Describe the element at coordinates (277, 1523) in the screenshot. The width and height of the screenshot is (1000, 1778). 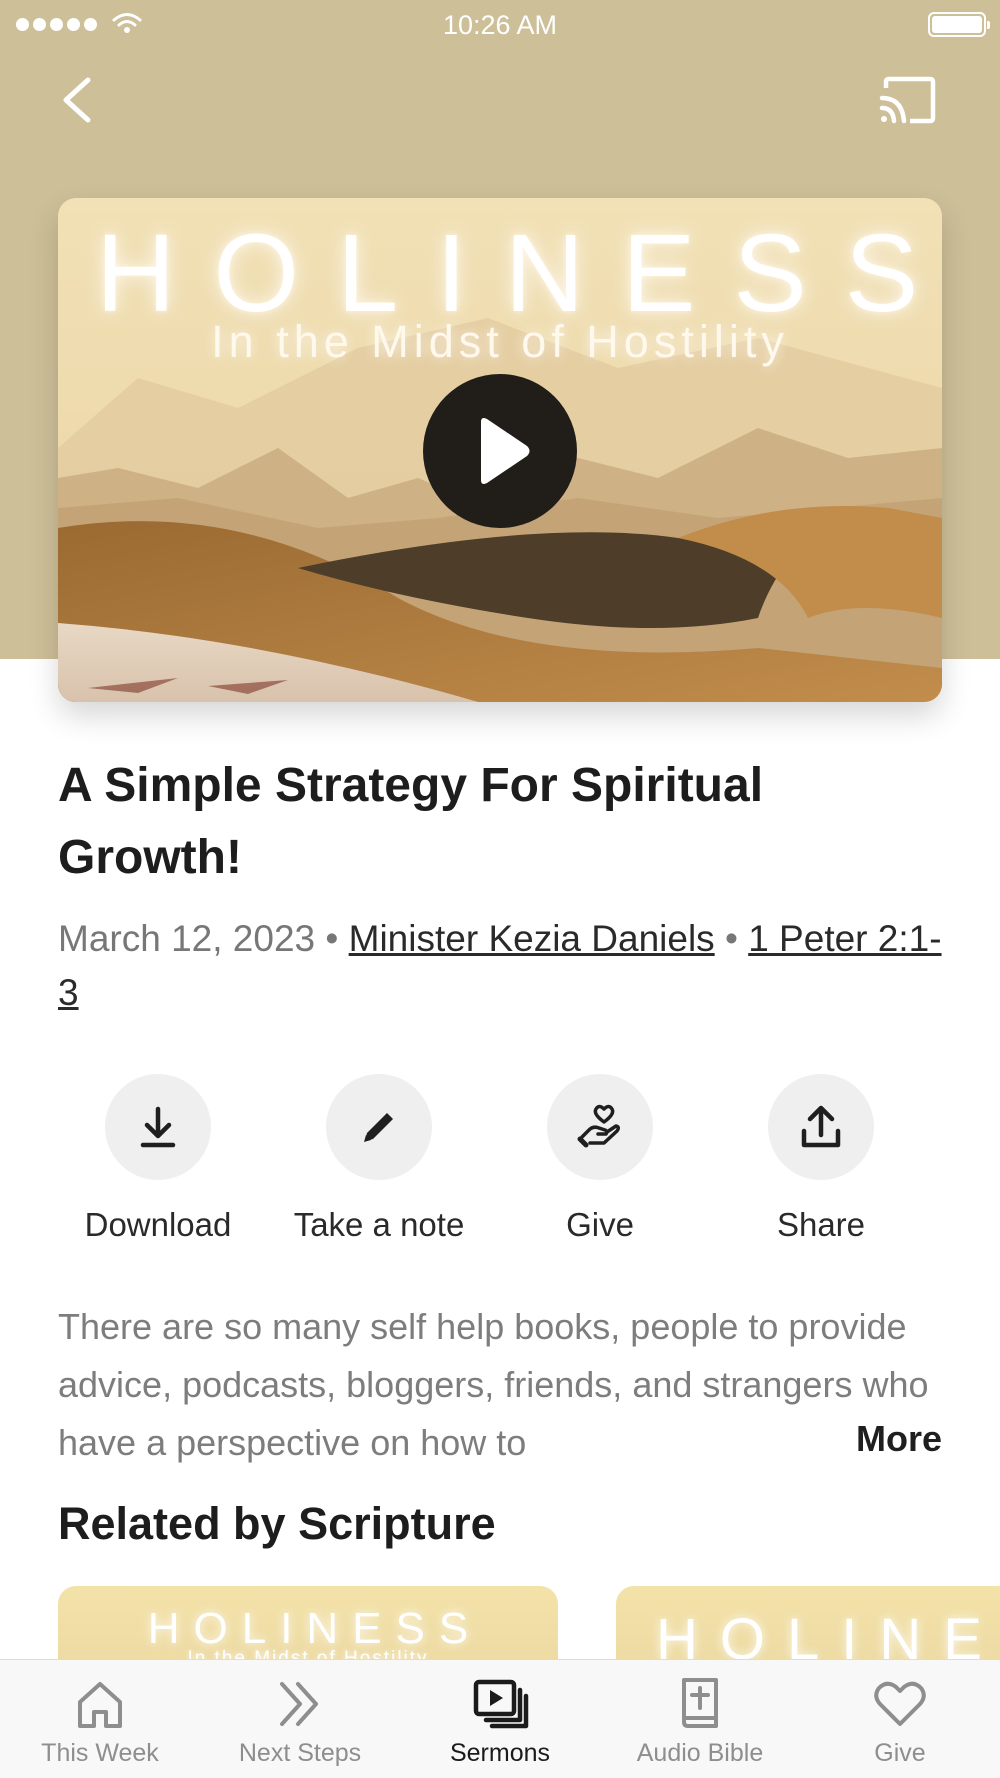
I see `related-heading: Related by Scripture` at that location.